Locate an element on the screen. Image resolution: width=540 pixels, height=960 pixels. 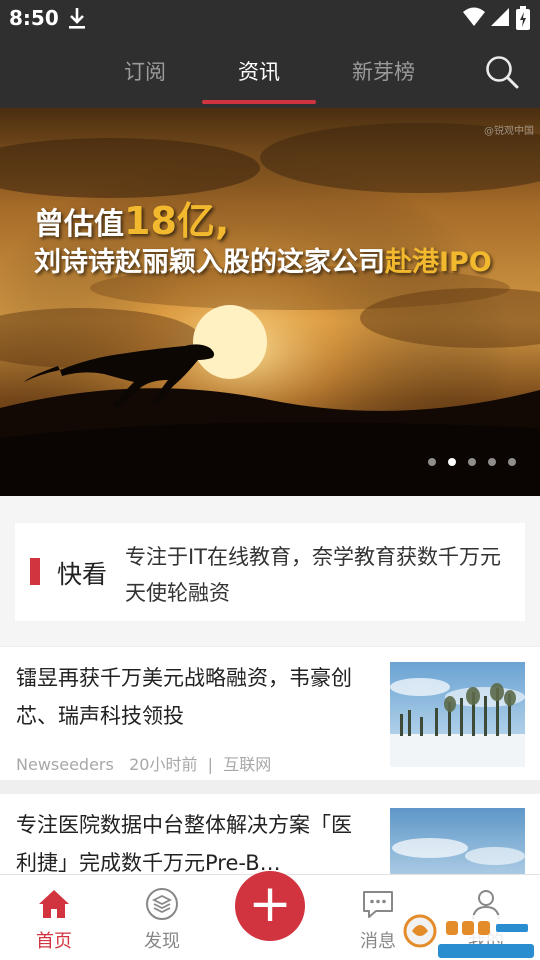
banner-headline-value: 18亿, is located at coordinates (177, 221).